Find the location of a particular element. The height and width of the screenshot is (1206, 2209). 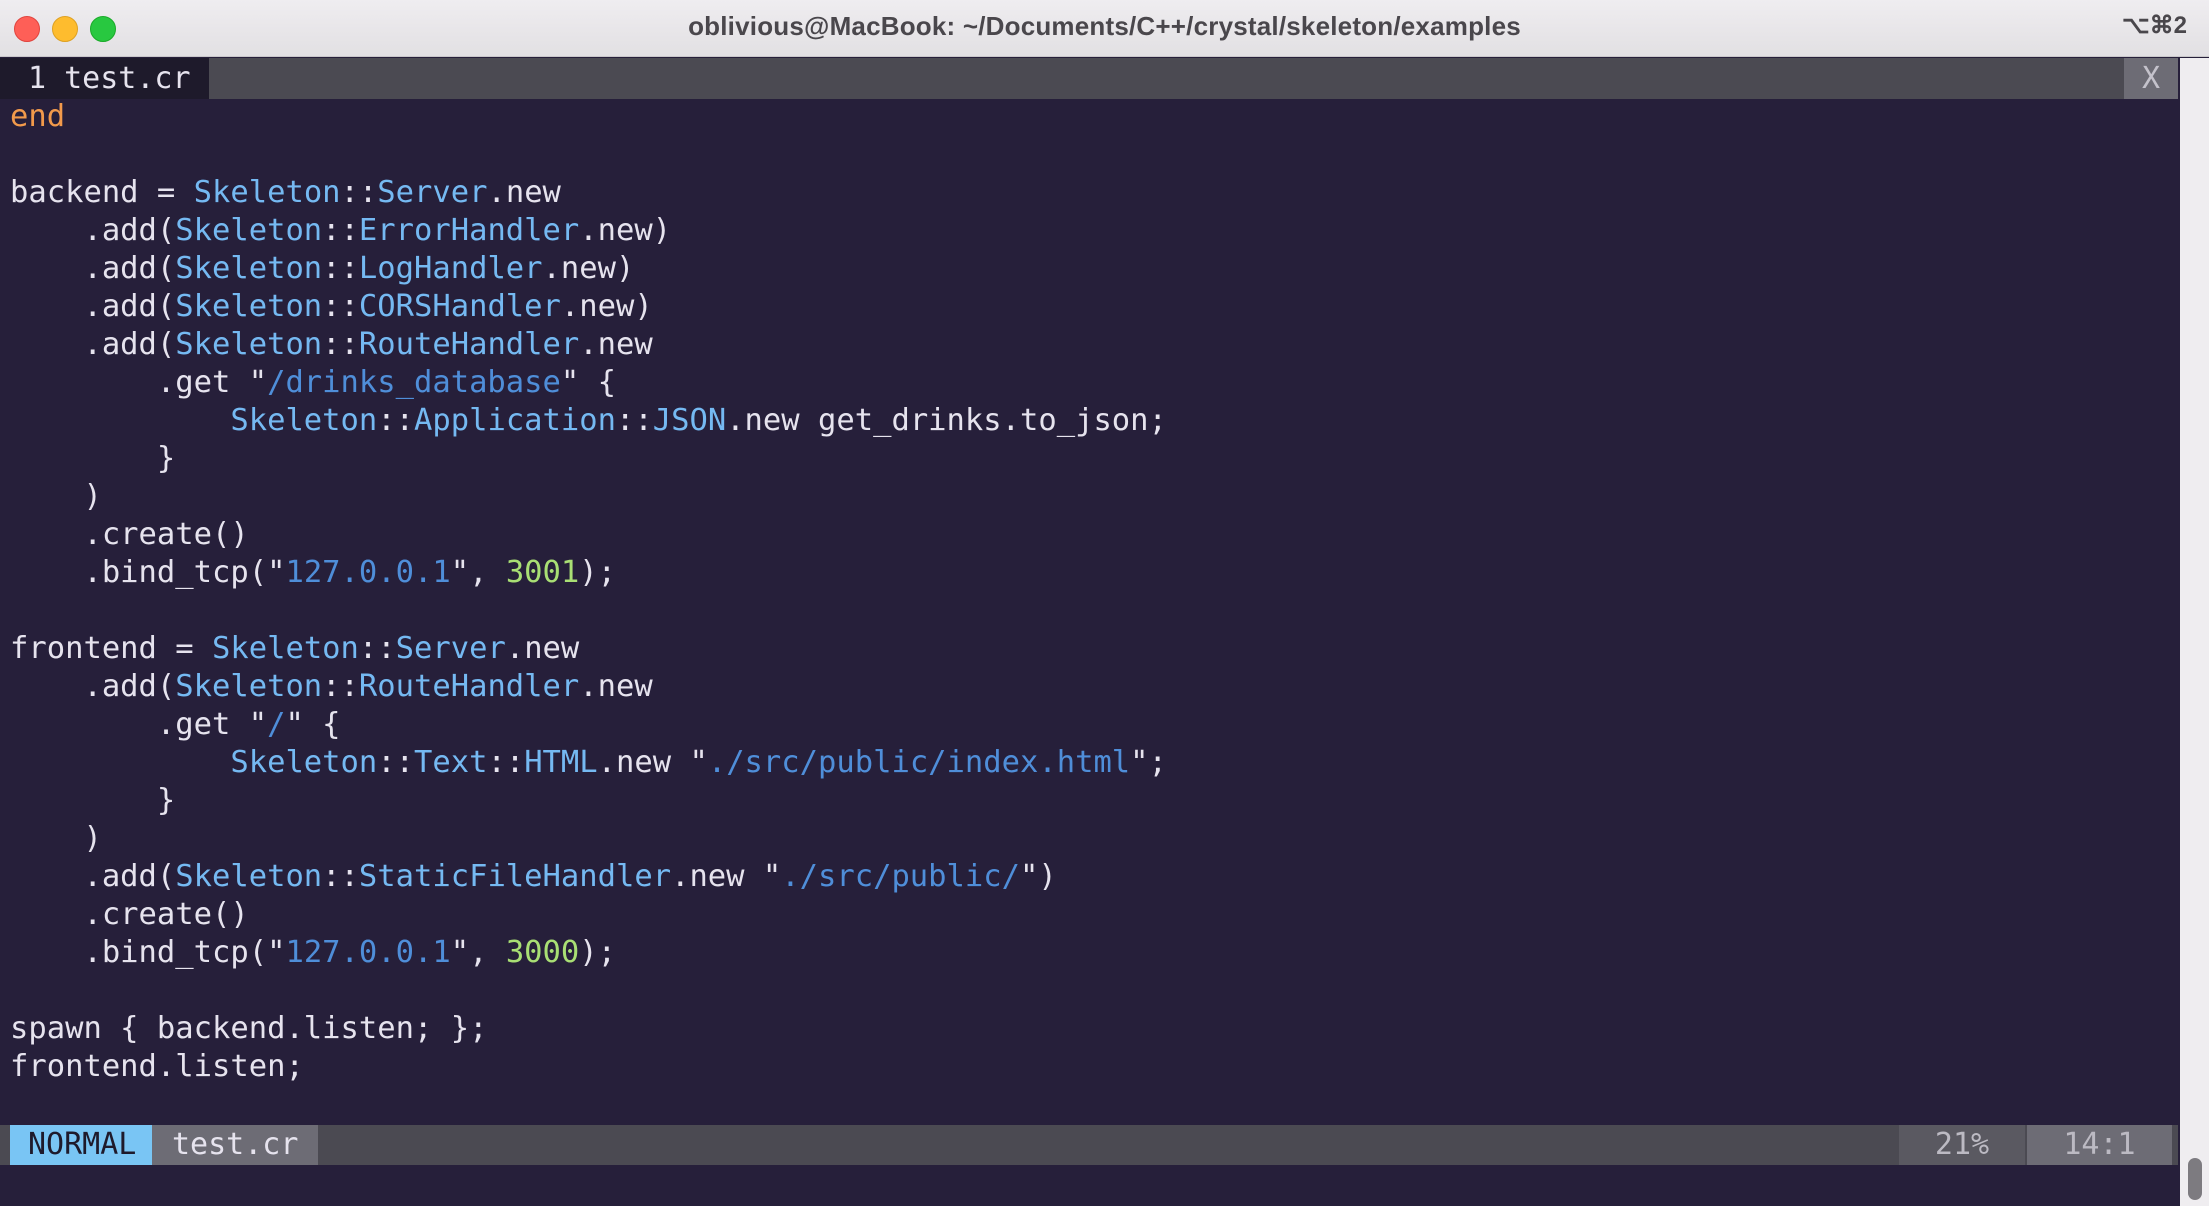

scroll-percent: 21% is located at coordinates (1962, 1145).